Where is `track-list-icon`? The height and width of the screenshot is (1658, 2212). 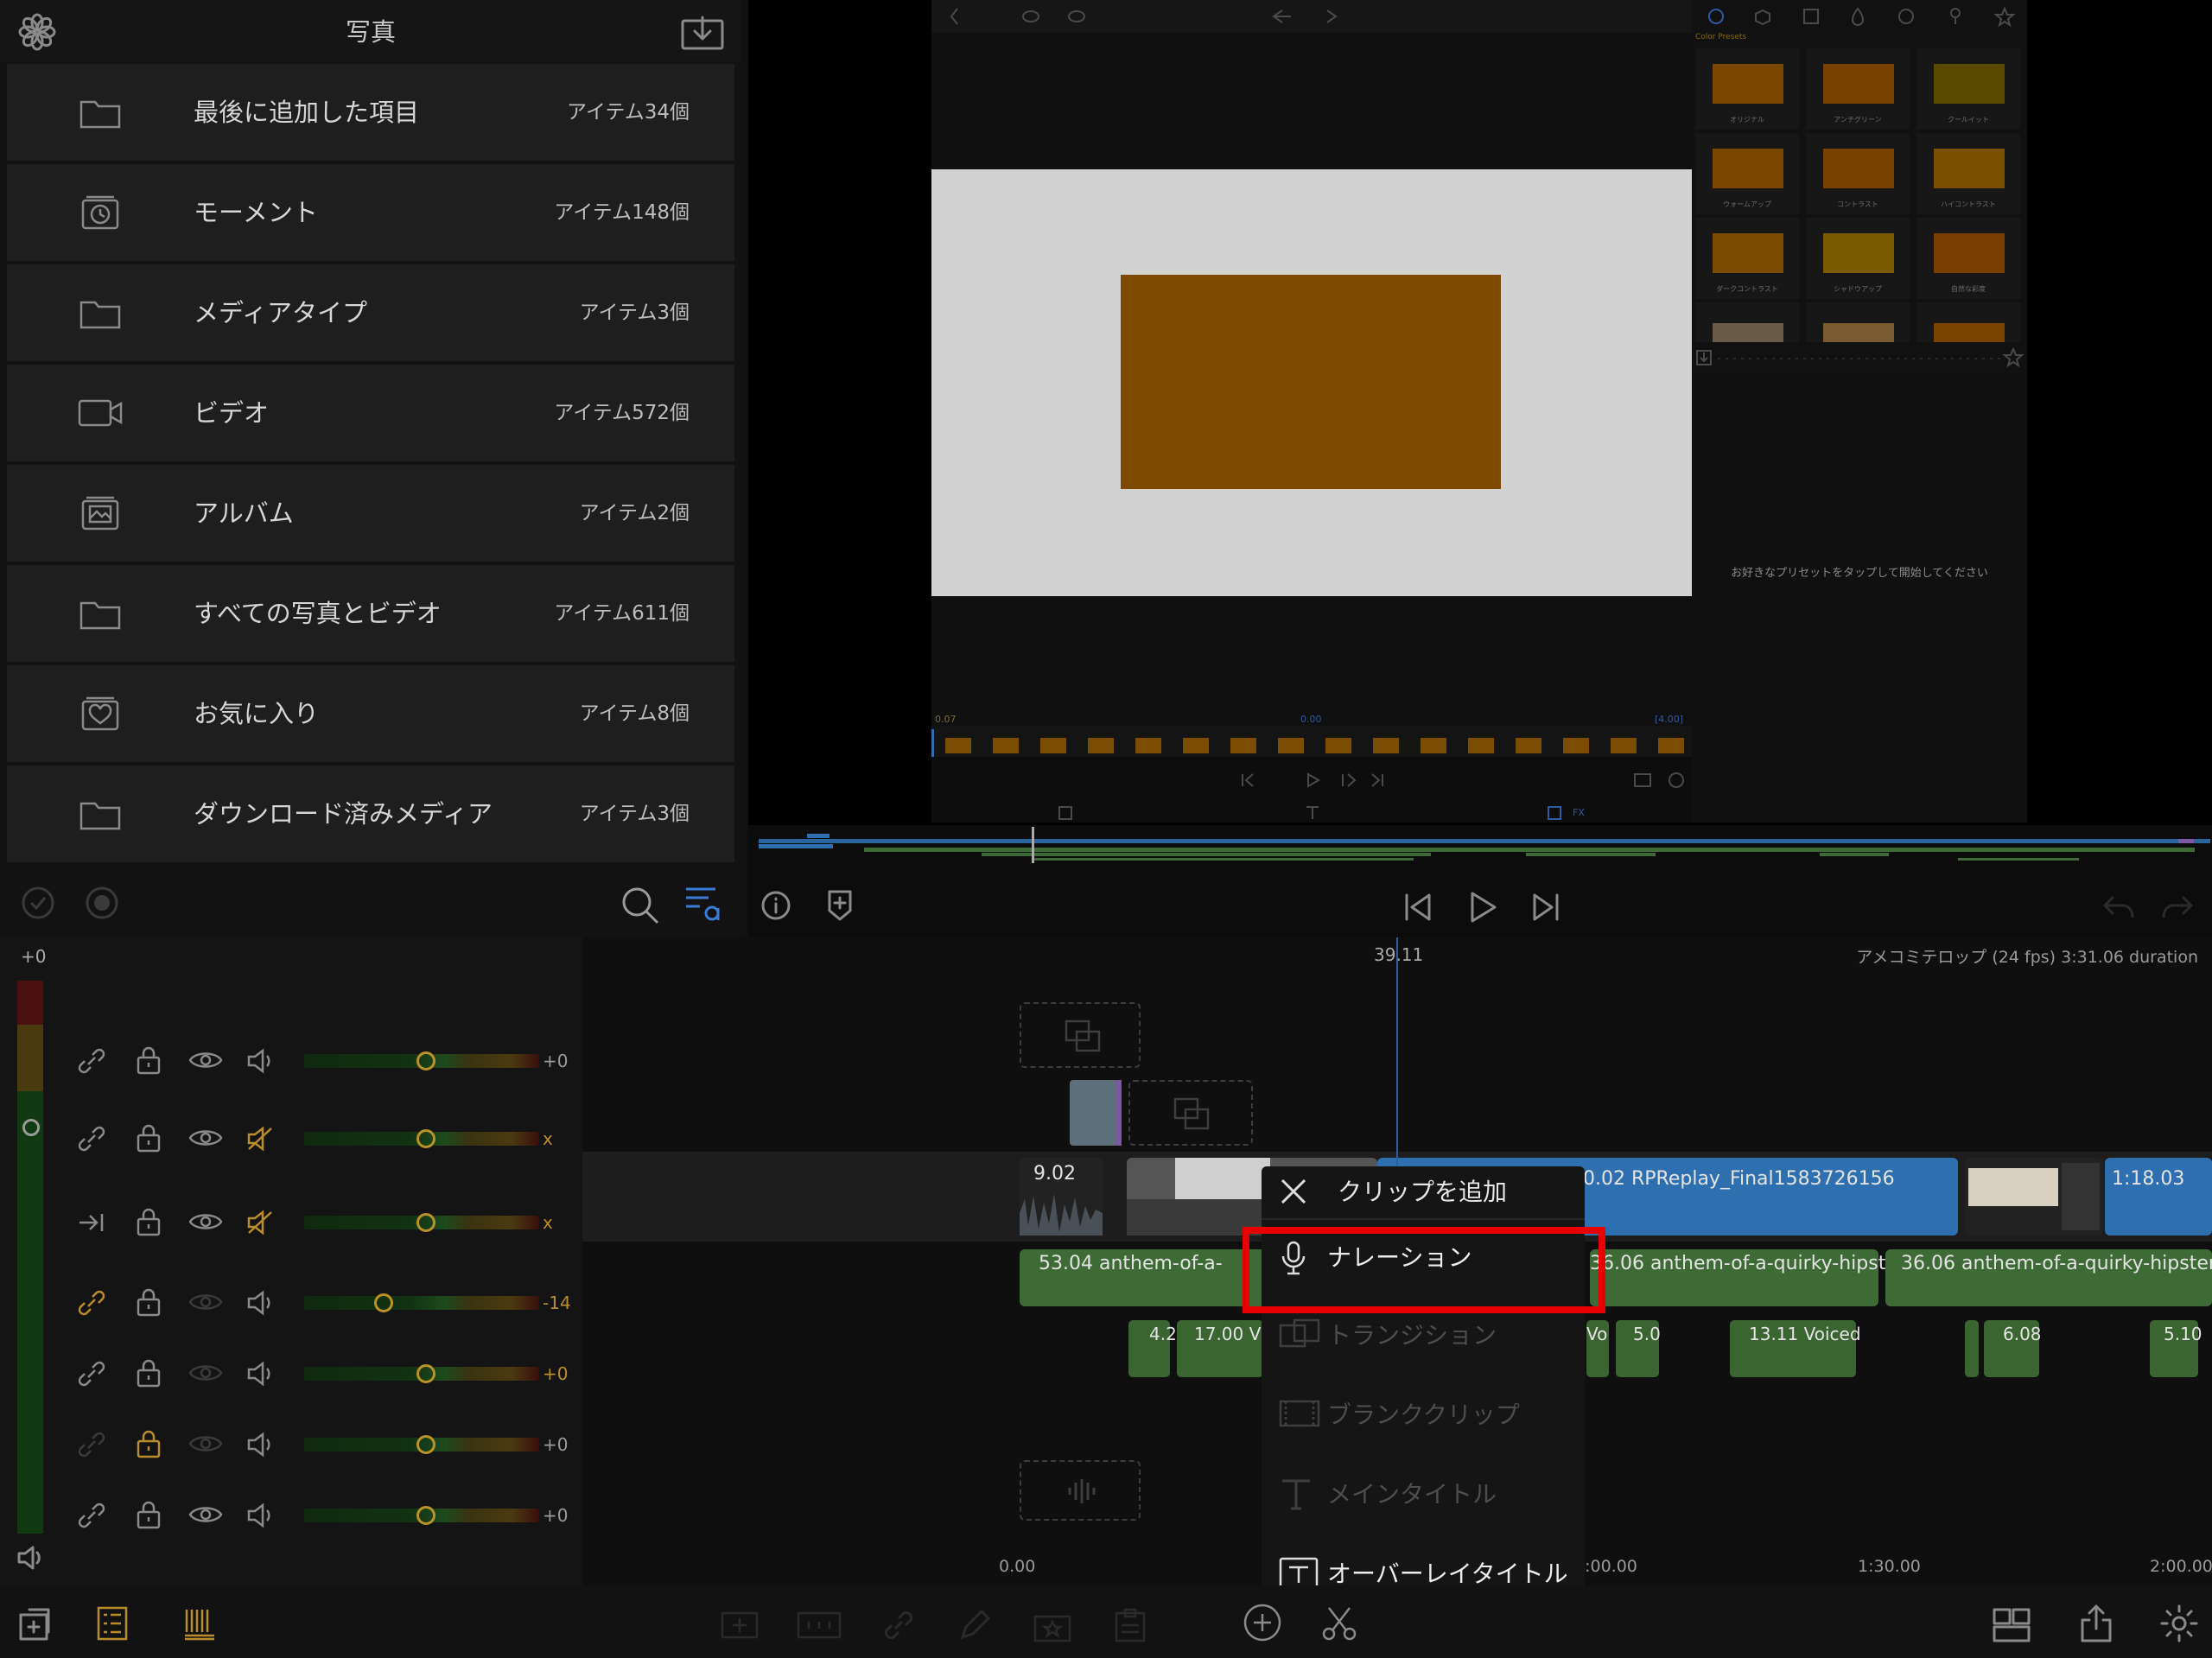
track-list-icon is located at coordinates (112, 1623).